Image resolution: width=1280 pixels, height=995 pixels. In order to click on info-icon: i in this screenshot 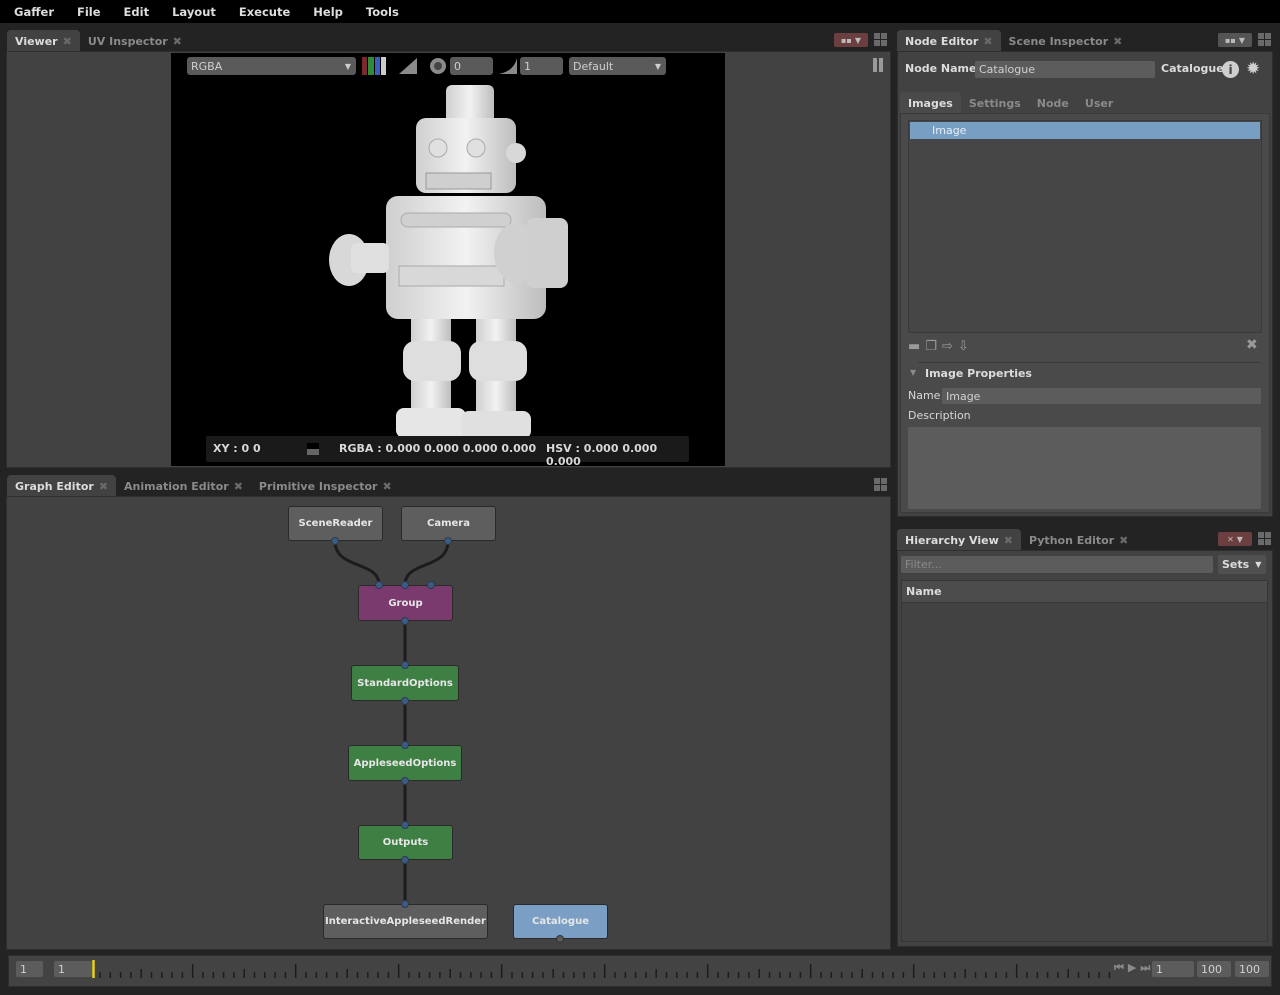, I will do `click(1230, 69)`.